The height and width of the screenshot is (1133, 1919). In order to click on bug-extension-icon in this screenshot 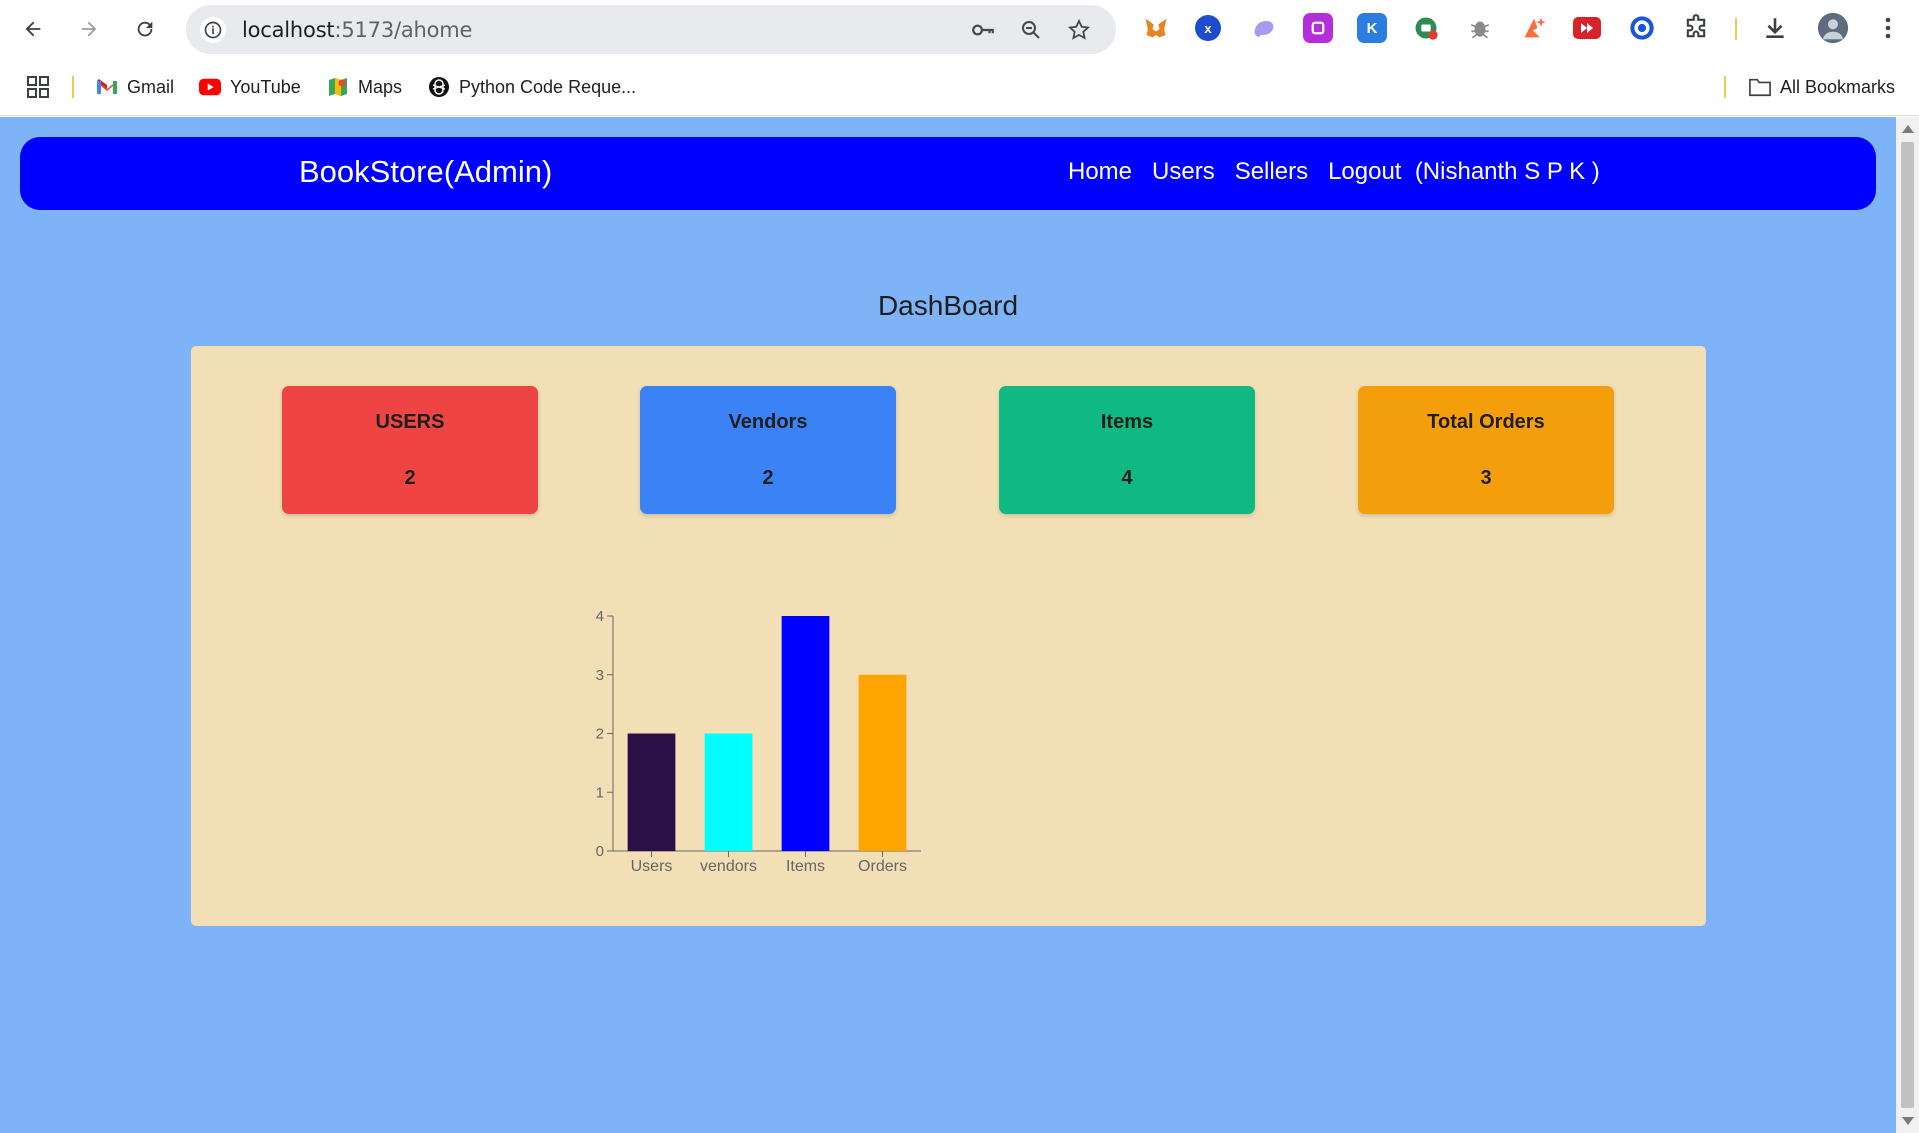, I will do `click(1480, 28)`.